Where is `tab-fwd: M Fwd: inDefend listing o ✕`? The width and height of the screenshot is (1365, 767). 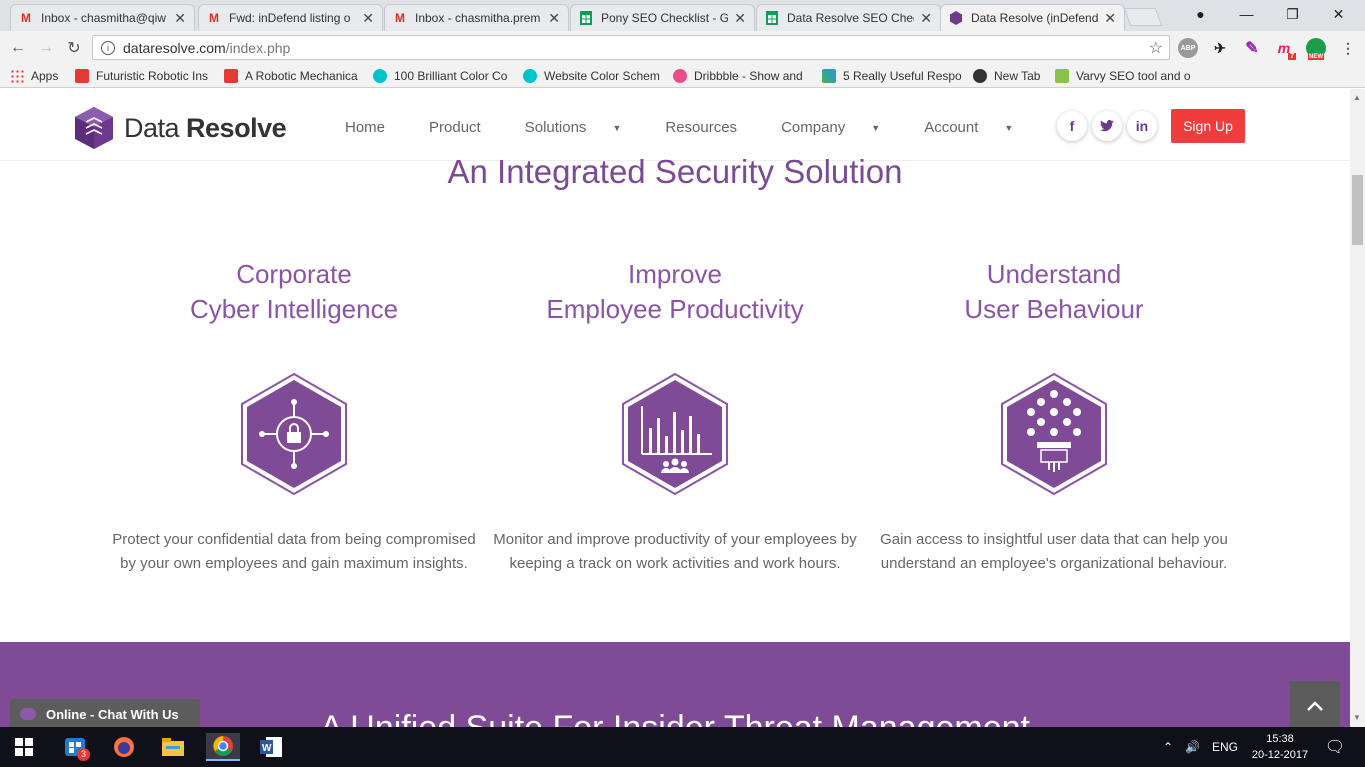 tab-fwd: M Fwd: inDefend listing o ✕ is located at coordinates (290, 17).